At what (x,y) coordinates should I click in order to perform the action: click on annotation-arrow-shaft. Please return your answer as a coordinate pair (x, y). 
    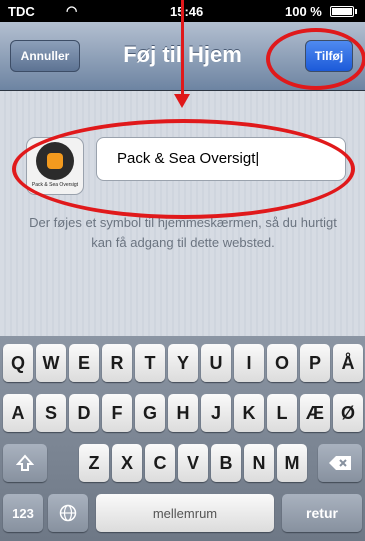
    Looking at the image, I should click on (182, 48).